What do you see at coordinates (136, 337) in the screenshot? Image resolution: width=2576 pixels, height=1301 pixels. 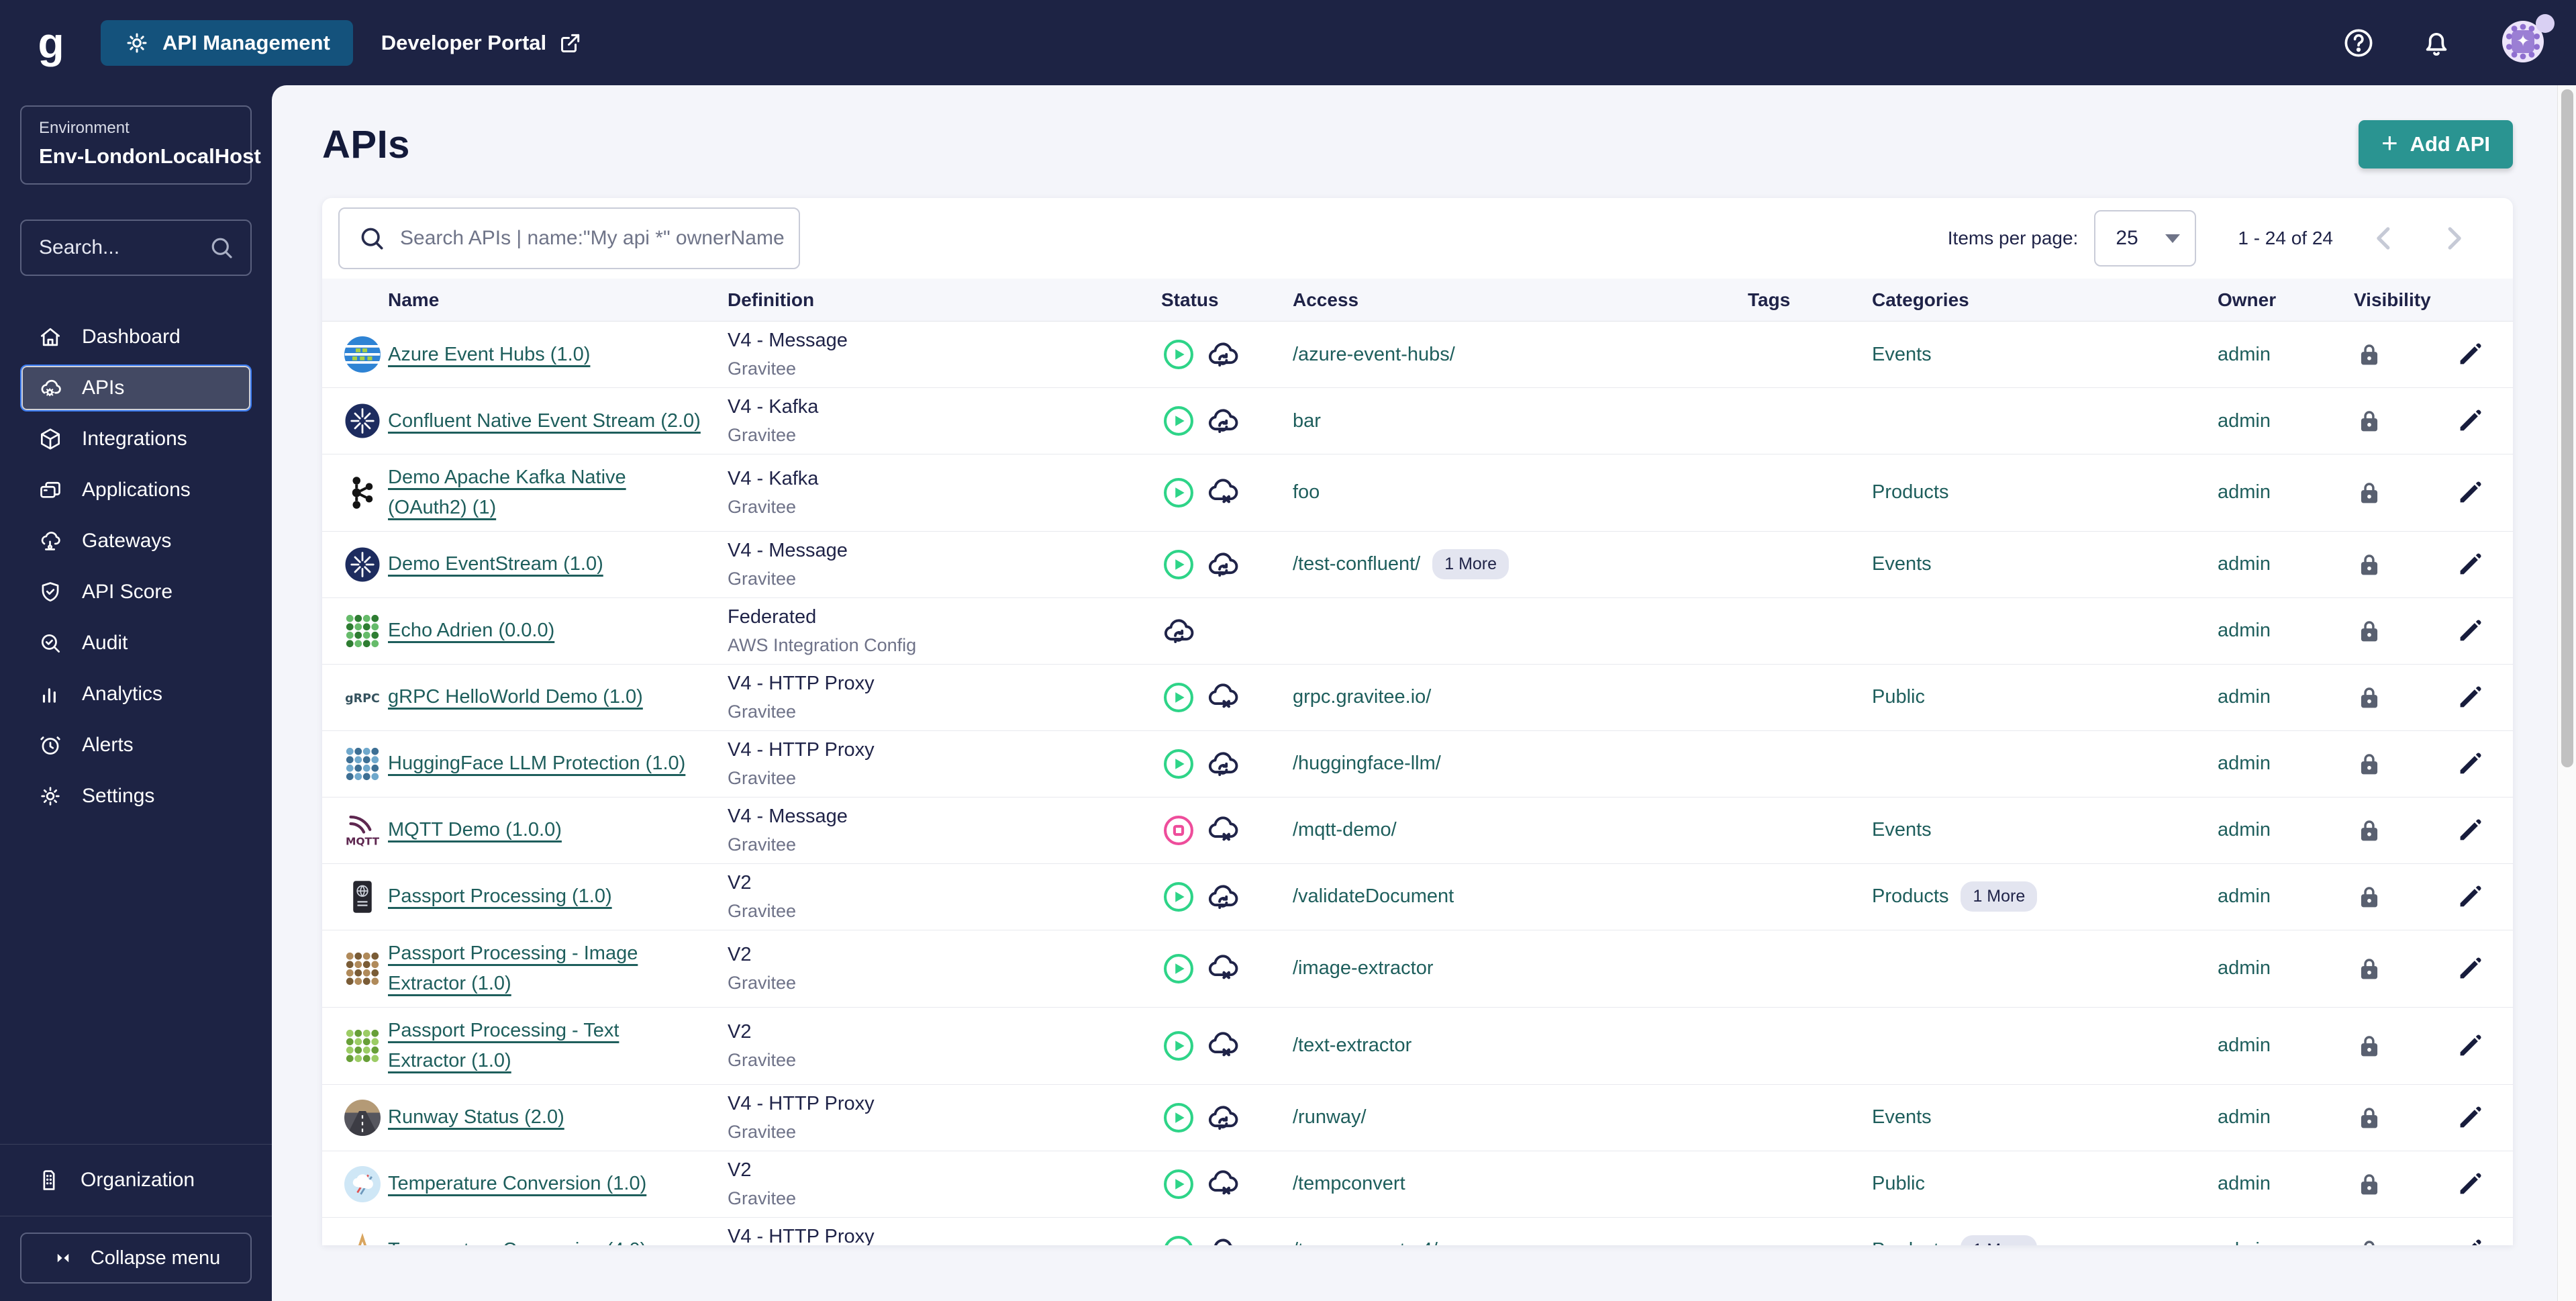 I see `sidebar-item-dashboard: Dashboard` at bounding box center [136, 337].